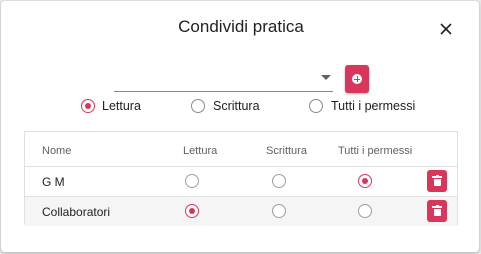  I want to click on header-nome: Nome, so click(57, 151).